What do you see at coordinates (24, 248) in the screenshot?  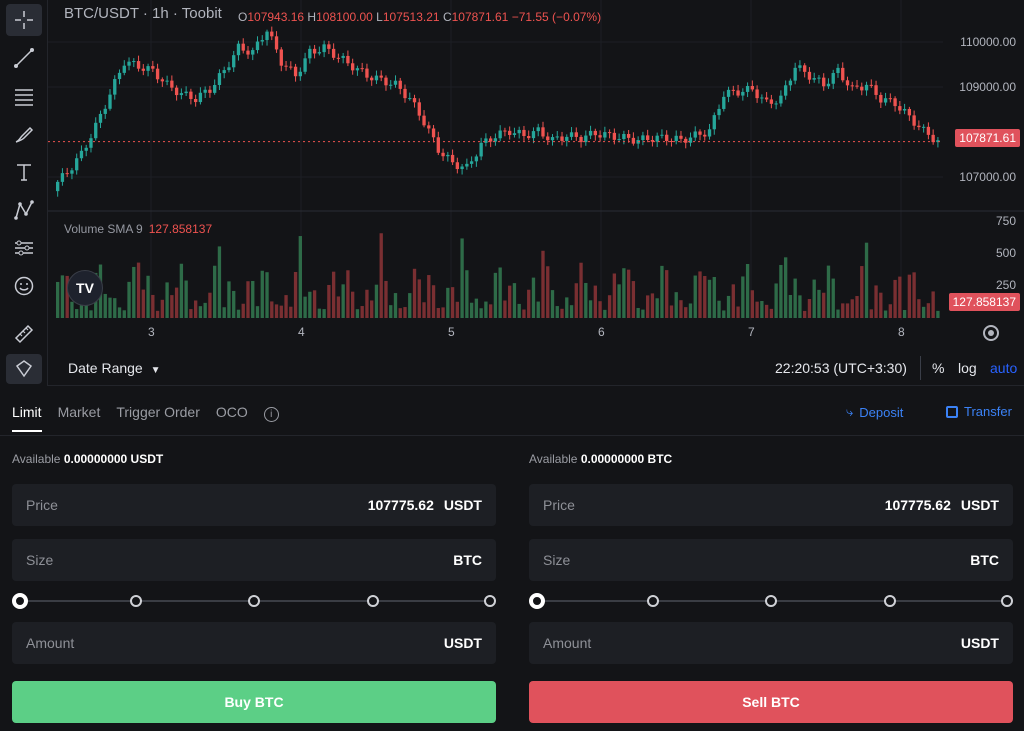 I see `forecast-tool-icon` at bounding box center [24, 248].